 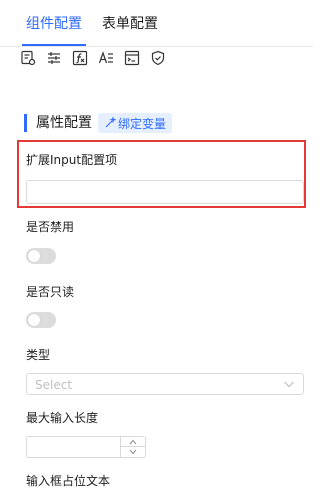 I want to click on section-title: 属性配置, so click(x=64, y=123).